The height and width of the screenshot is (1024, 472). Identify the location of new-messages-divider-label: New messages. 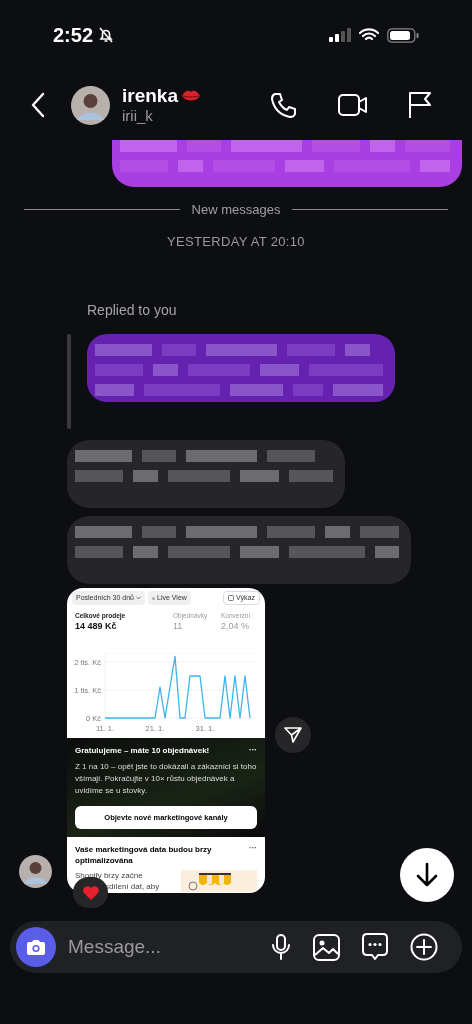
(236, 210).